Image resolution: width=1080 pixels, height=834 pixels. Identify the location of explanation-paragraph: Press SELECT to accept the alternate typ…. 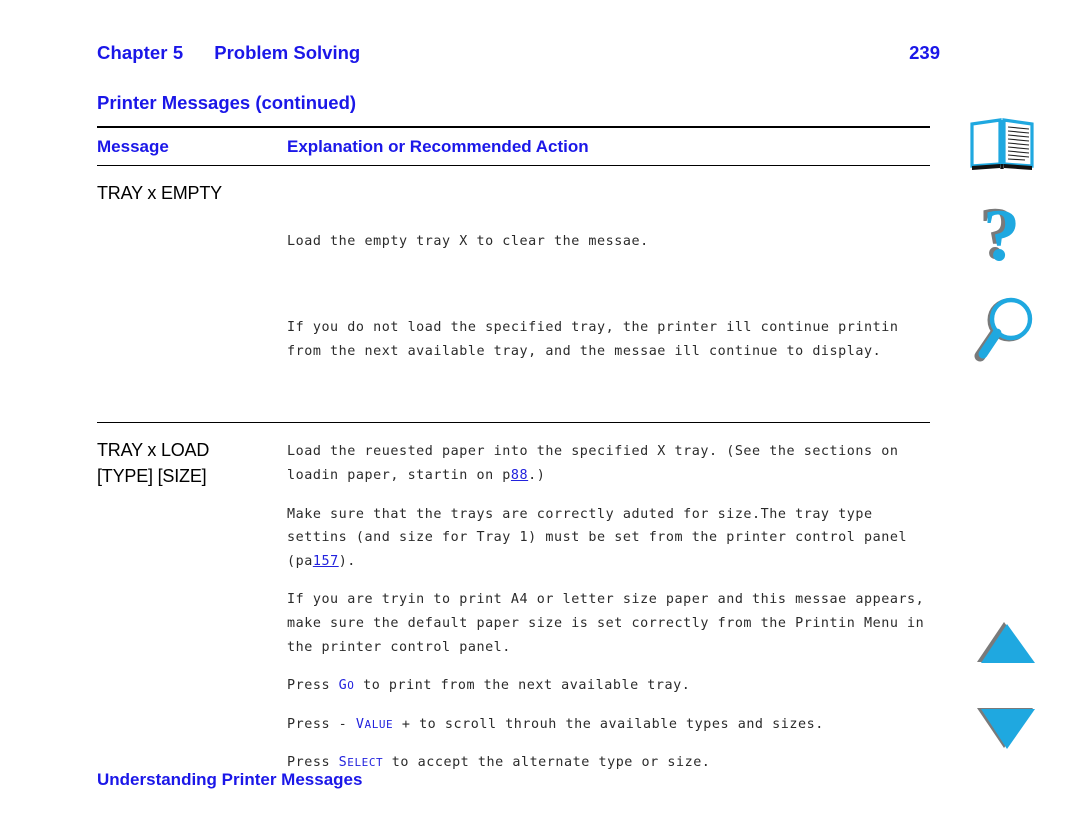
(499, 763).